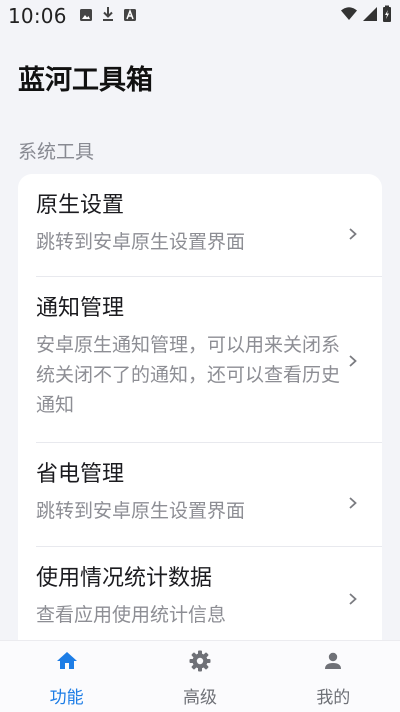 The width and height of the screenshot is (400, 712). Describe the element at coordinates (333, 698) in the screenshot. I see `nav-label: 我的` at that location.